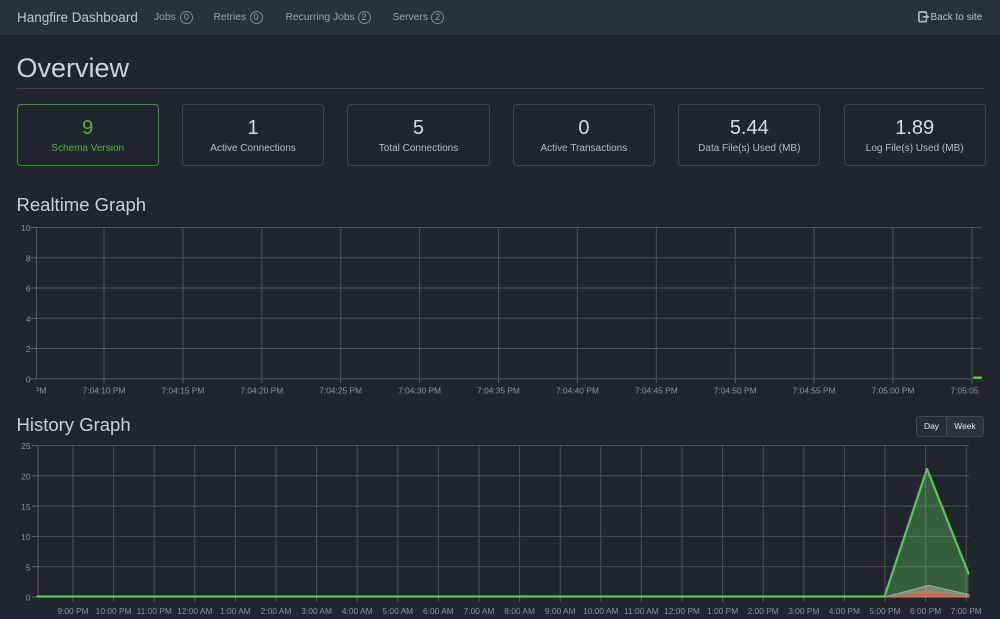 The width and height of the screenshot is (1000, 619). I want to click on svg-text: 10:00 PM, so click(114, 611).